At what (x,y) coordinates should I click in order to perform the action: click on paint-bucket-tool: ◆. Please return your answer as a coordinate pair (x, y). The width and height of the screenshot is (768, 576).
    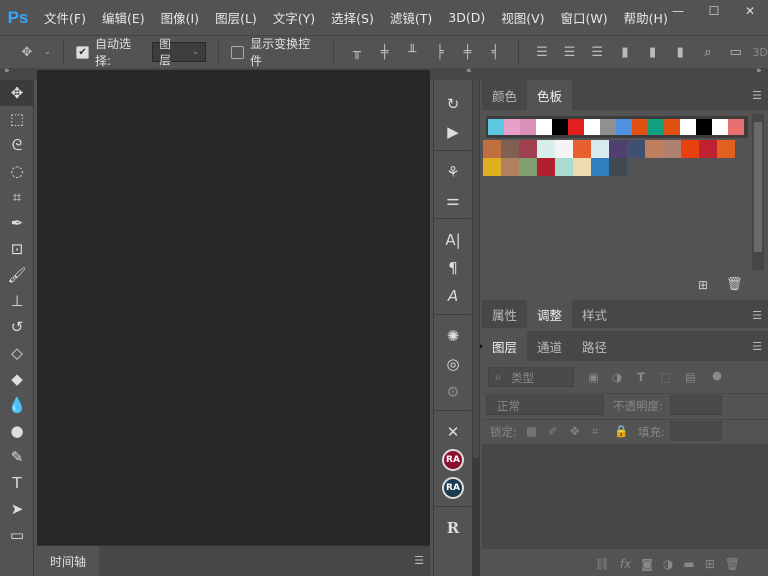
    Looking at the image, I should click on (17, 379).